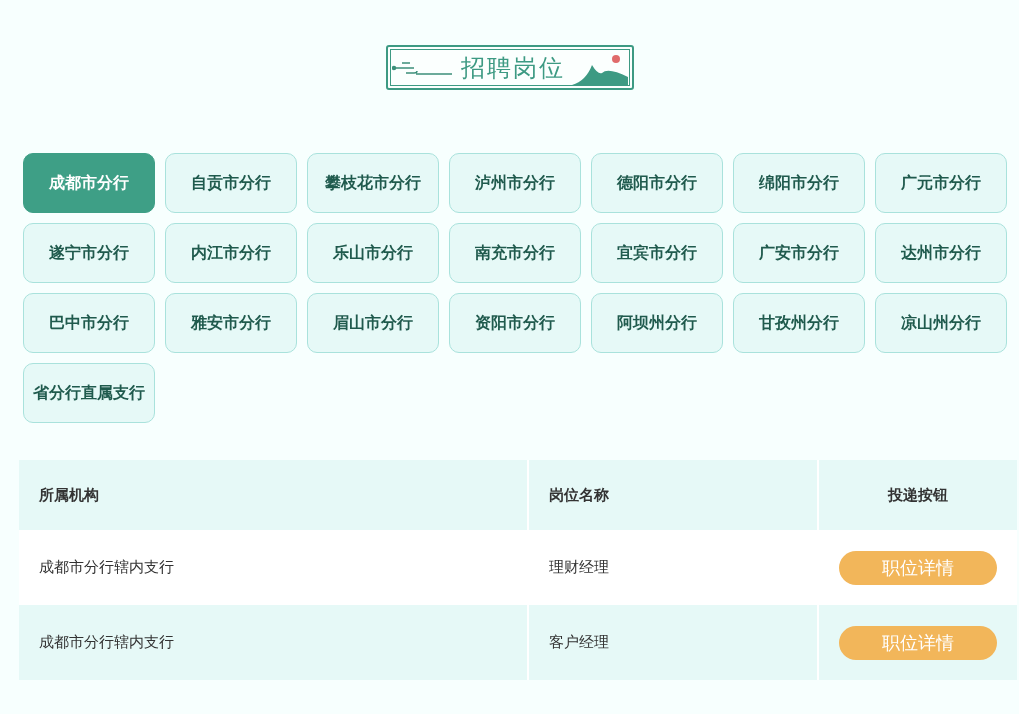 Image resolution: width=1019 pixels, height=714 pixels. Describe the element at coordinates (579, 642) in the screenshot. I see `table-cell: 客户经理` at that location.